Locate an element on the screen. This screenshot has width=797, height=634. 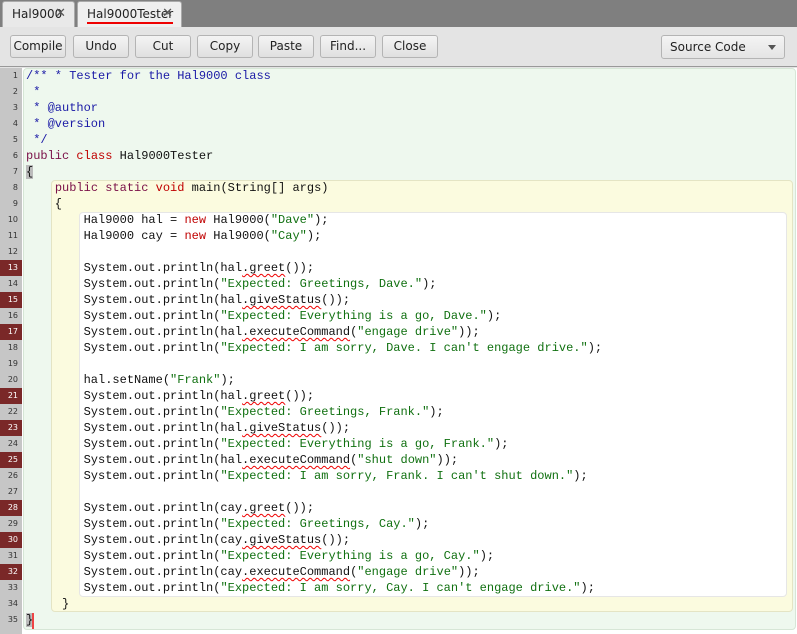
line-number: 4 is located at coordinates (11, 124).